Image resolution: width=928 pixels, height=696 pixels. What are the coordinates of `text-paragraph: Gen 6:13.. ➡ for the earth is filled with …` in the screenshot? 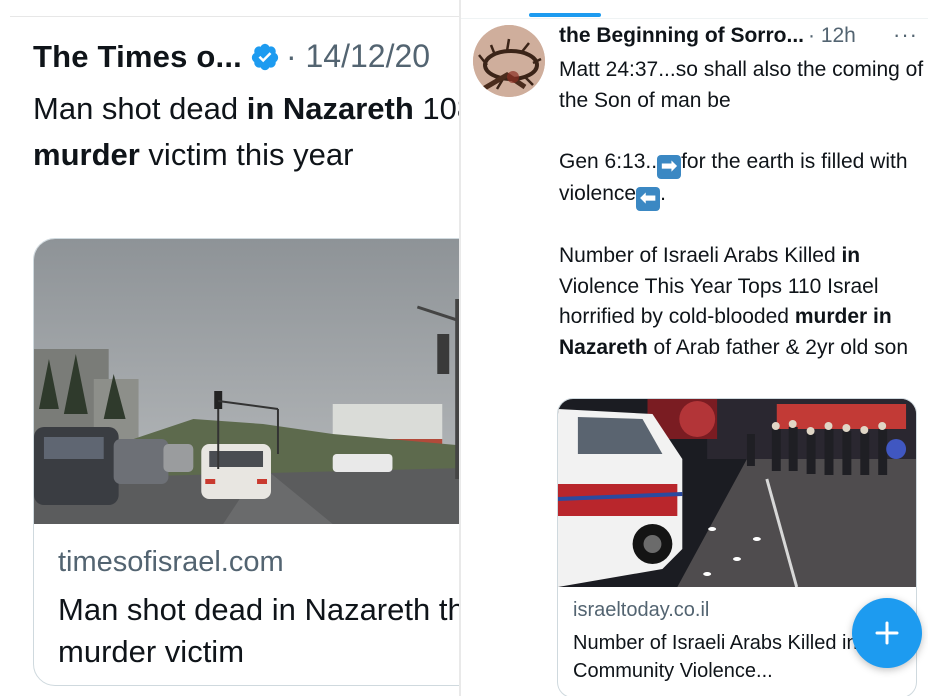 It's located at (741, 179).